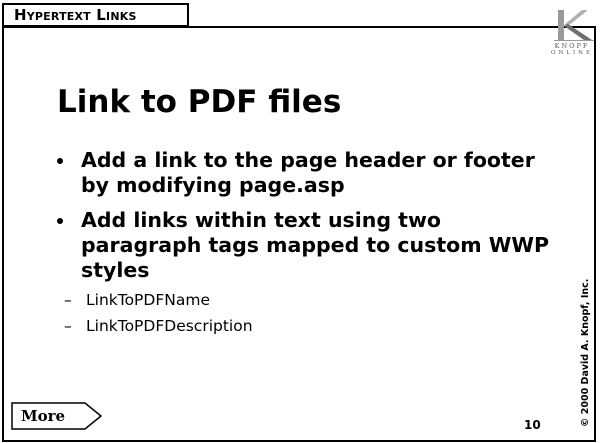 This screenshot has height=443, width=600. Describe the element at coordinates (572, 53) in the screenshot. I see `logo-text-online: ONLINE` at that location.